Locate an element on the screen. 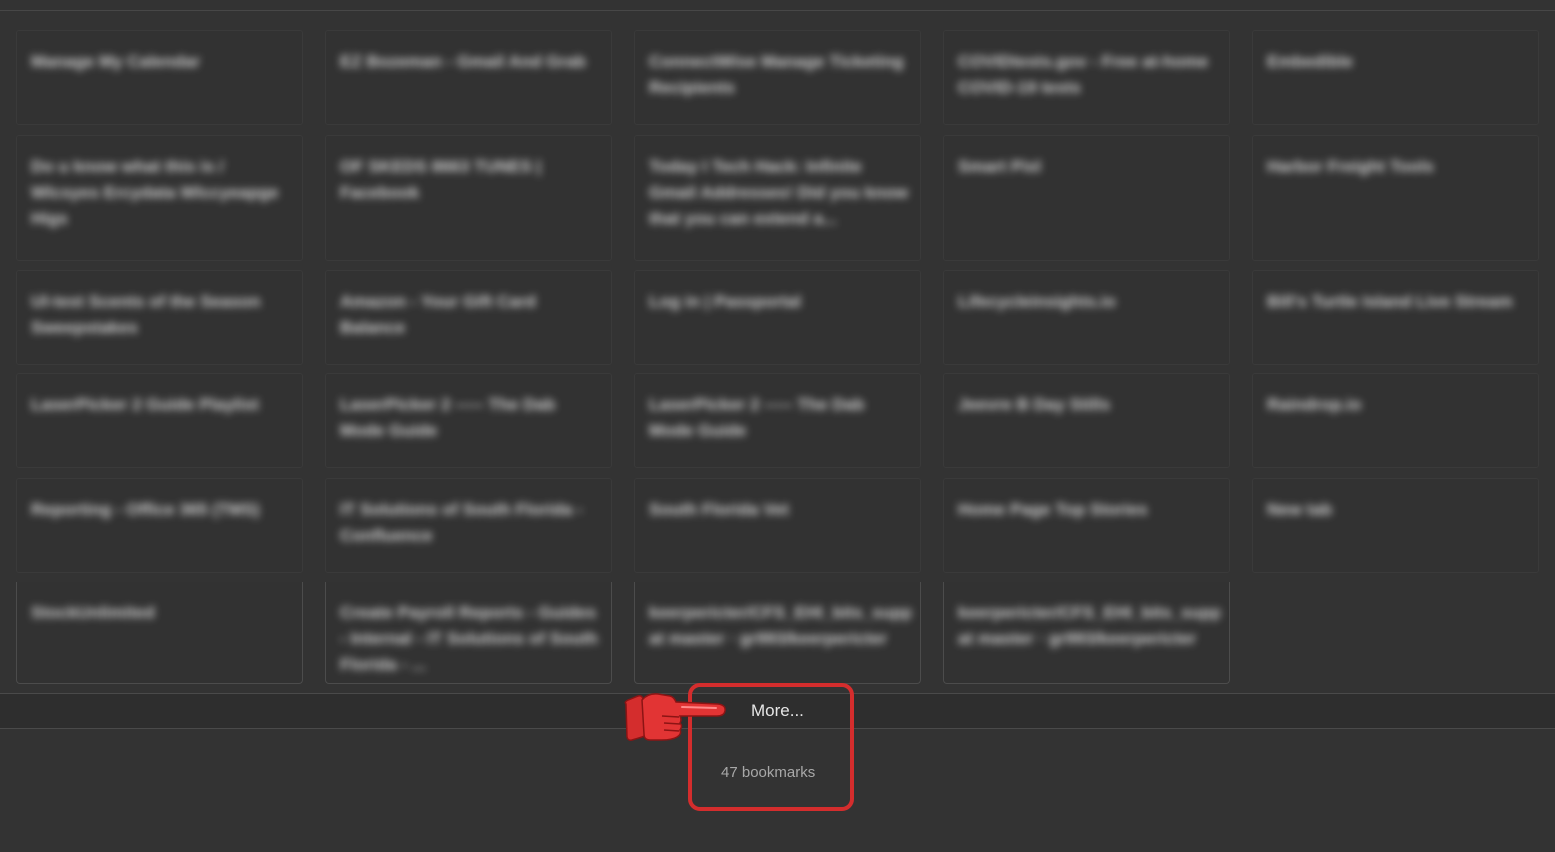 The height and width of the screenshot is (852, 1555). bookmark-title: Lifecycleinsights.io is located at coordinates (1037, 301).